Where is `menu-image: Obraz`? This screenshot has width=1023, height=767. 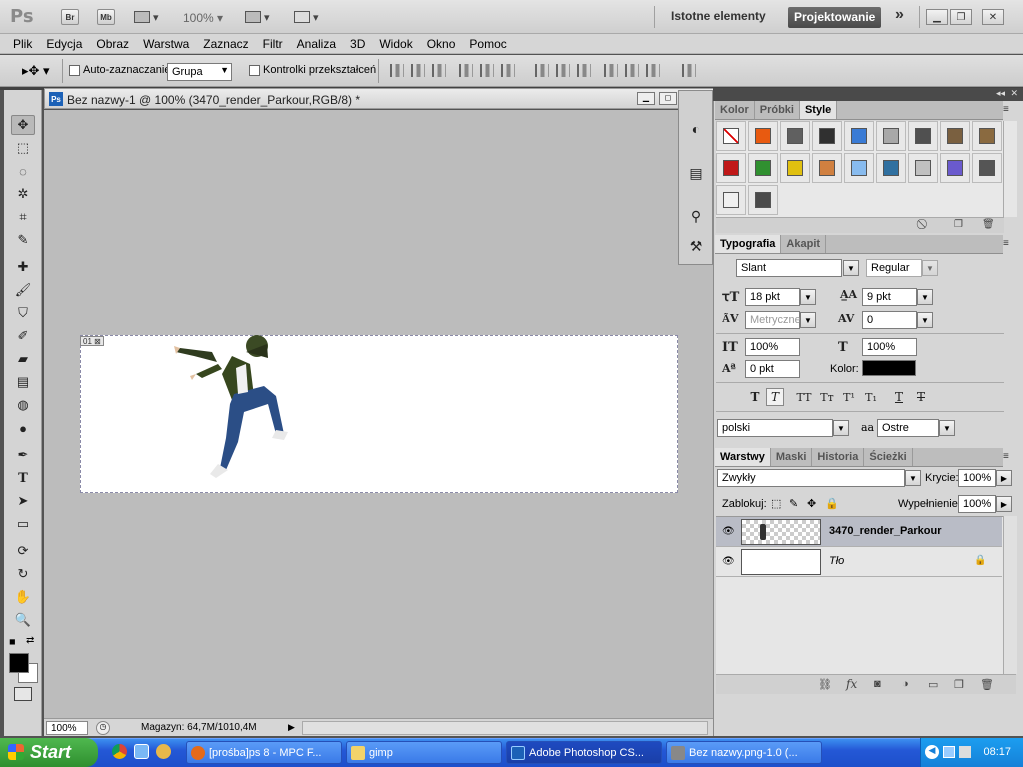
menu-image: Obraz is located at coordinates (112, 44).